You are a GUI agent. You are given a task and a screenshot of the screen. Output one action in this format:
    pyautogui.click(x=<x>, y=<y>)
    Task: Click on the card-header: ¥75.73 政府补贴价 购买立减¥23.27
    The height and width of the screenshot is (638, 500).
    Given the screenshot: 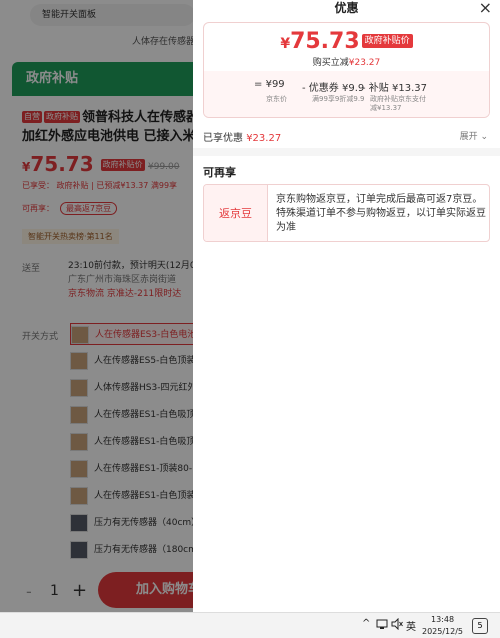 What is the action you would take?
    pyautogui.click(x=346, y=46)
    